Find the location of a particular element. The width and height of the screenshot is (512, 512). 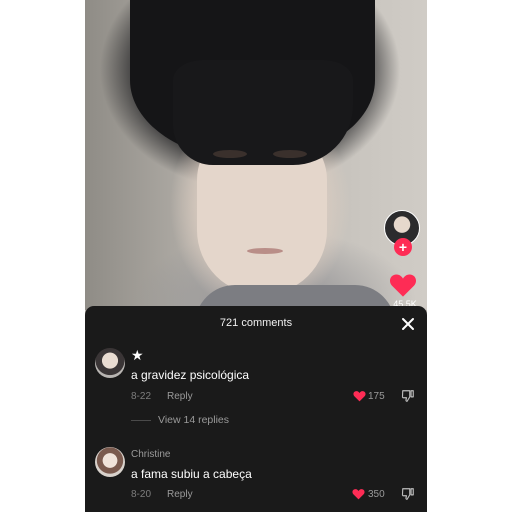

comment-date: 8-20 is located at coordinates (141, 494).